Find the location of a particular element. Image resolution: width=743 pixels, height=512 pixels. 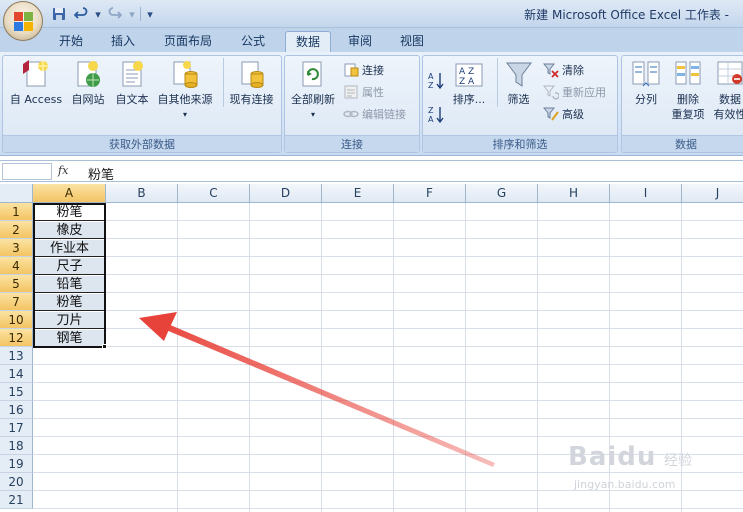

row-header-14: 14 is located at coordinates (16, 374).